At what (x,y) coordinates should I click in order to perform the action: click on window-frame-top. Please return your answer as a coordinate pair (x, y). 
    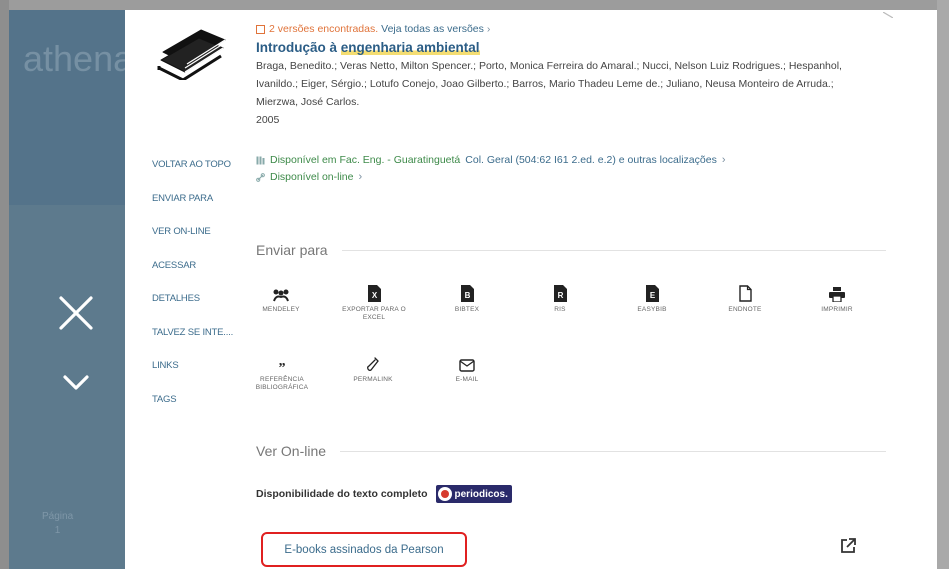
    Looking at the image, I should click on (474, 5).